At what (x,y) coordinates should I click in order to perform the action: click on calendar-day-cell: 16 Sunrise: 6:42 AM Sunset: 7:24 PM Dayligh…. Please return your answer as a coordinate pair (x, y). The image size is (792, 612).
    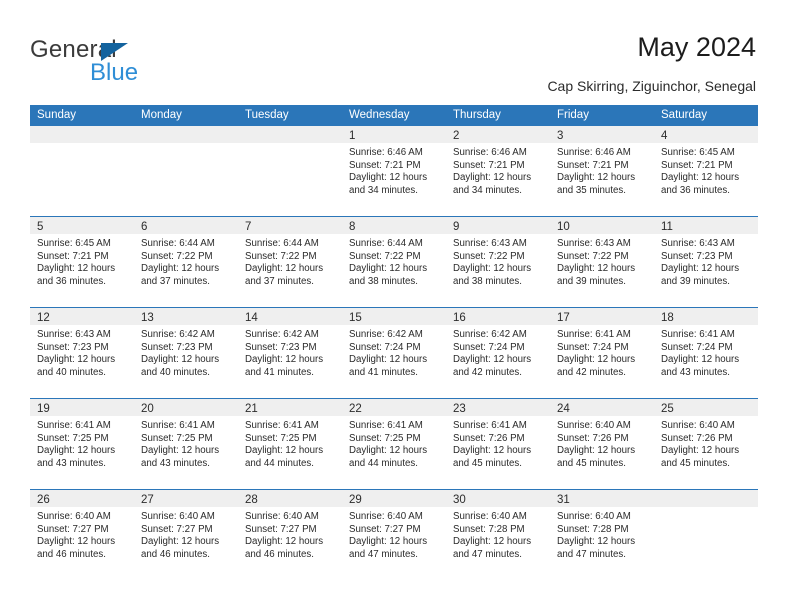
    Looking at the image, I should click on (498, 353).